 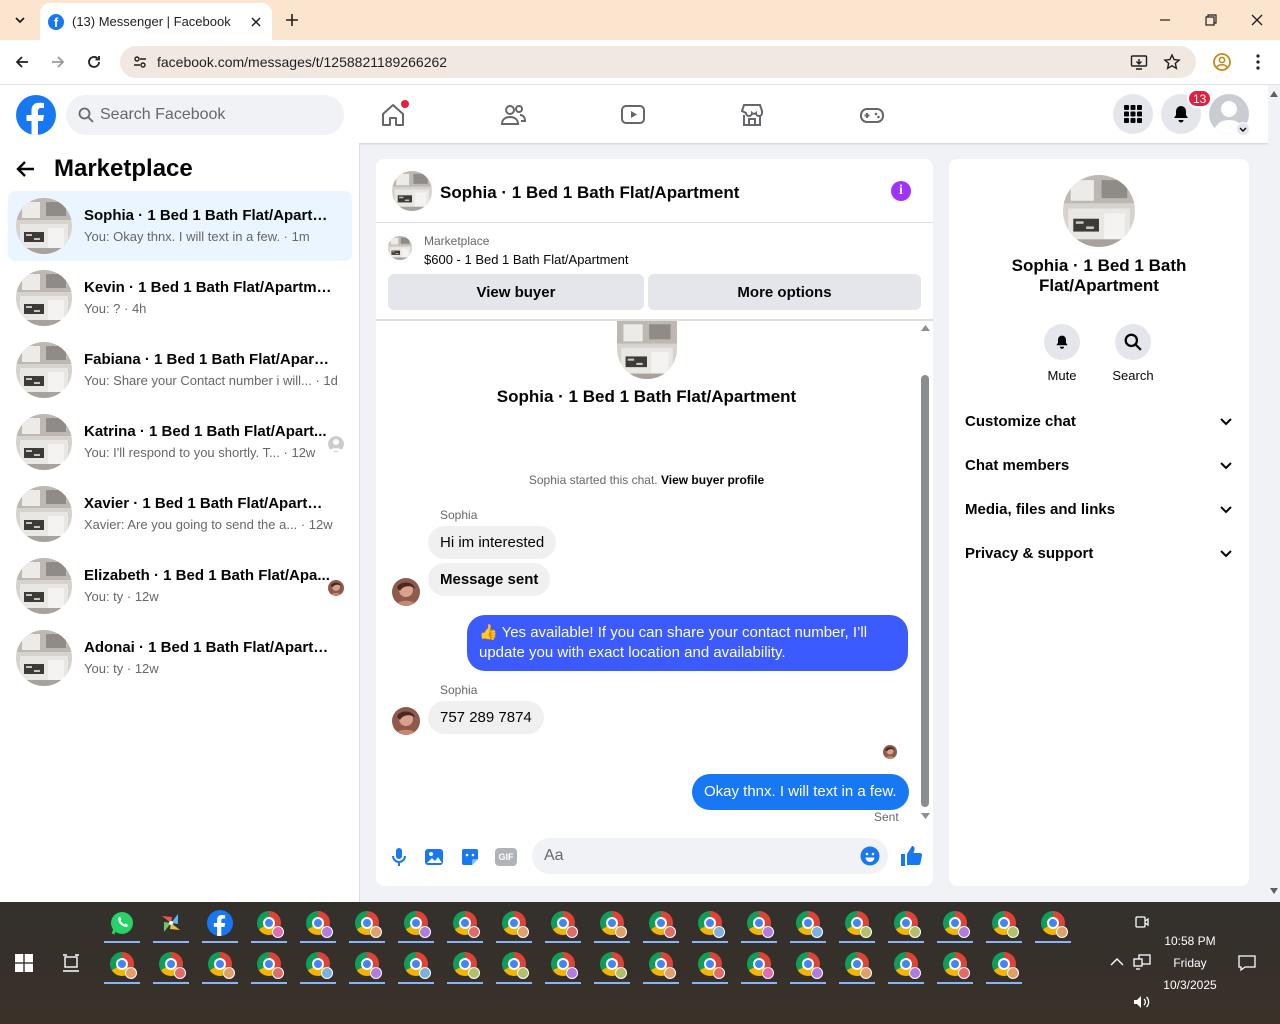 What do you see at coordinates (1133, 353) in the screenshot?
I see `search-in-chat-button: Search` at bounding box center [1133, 353].